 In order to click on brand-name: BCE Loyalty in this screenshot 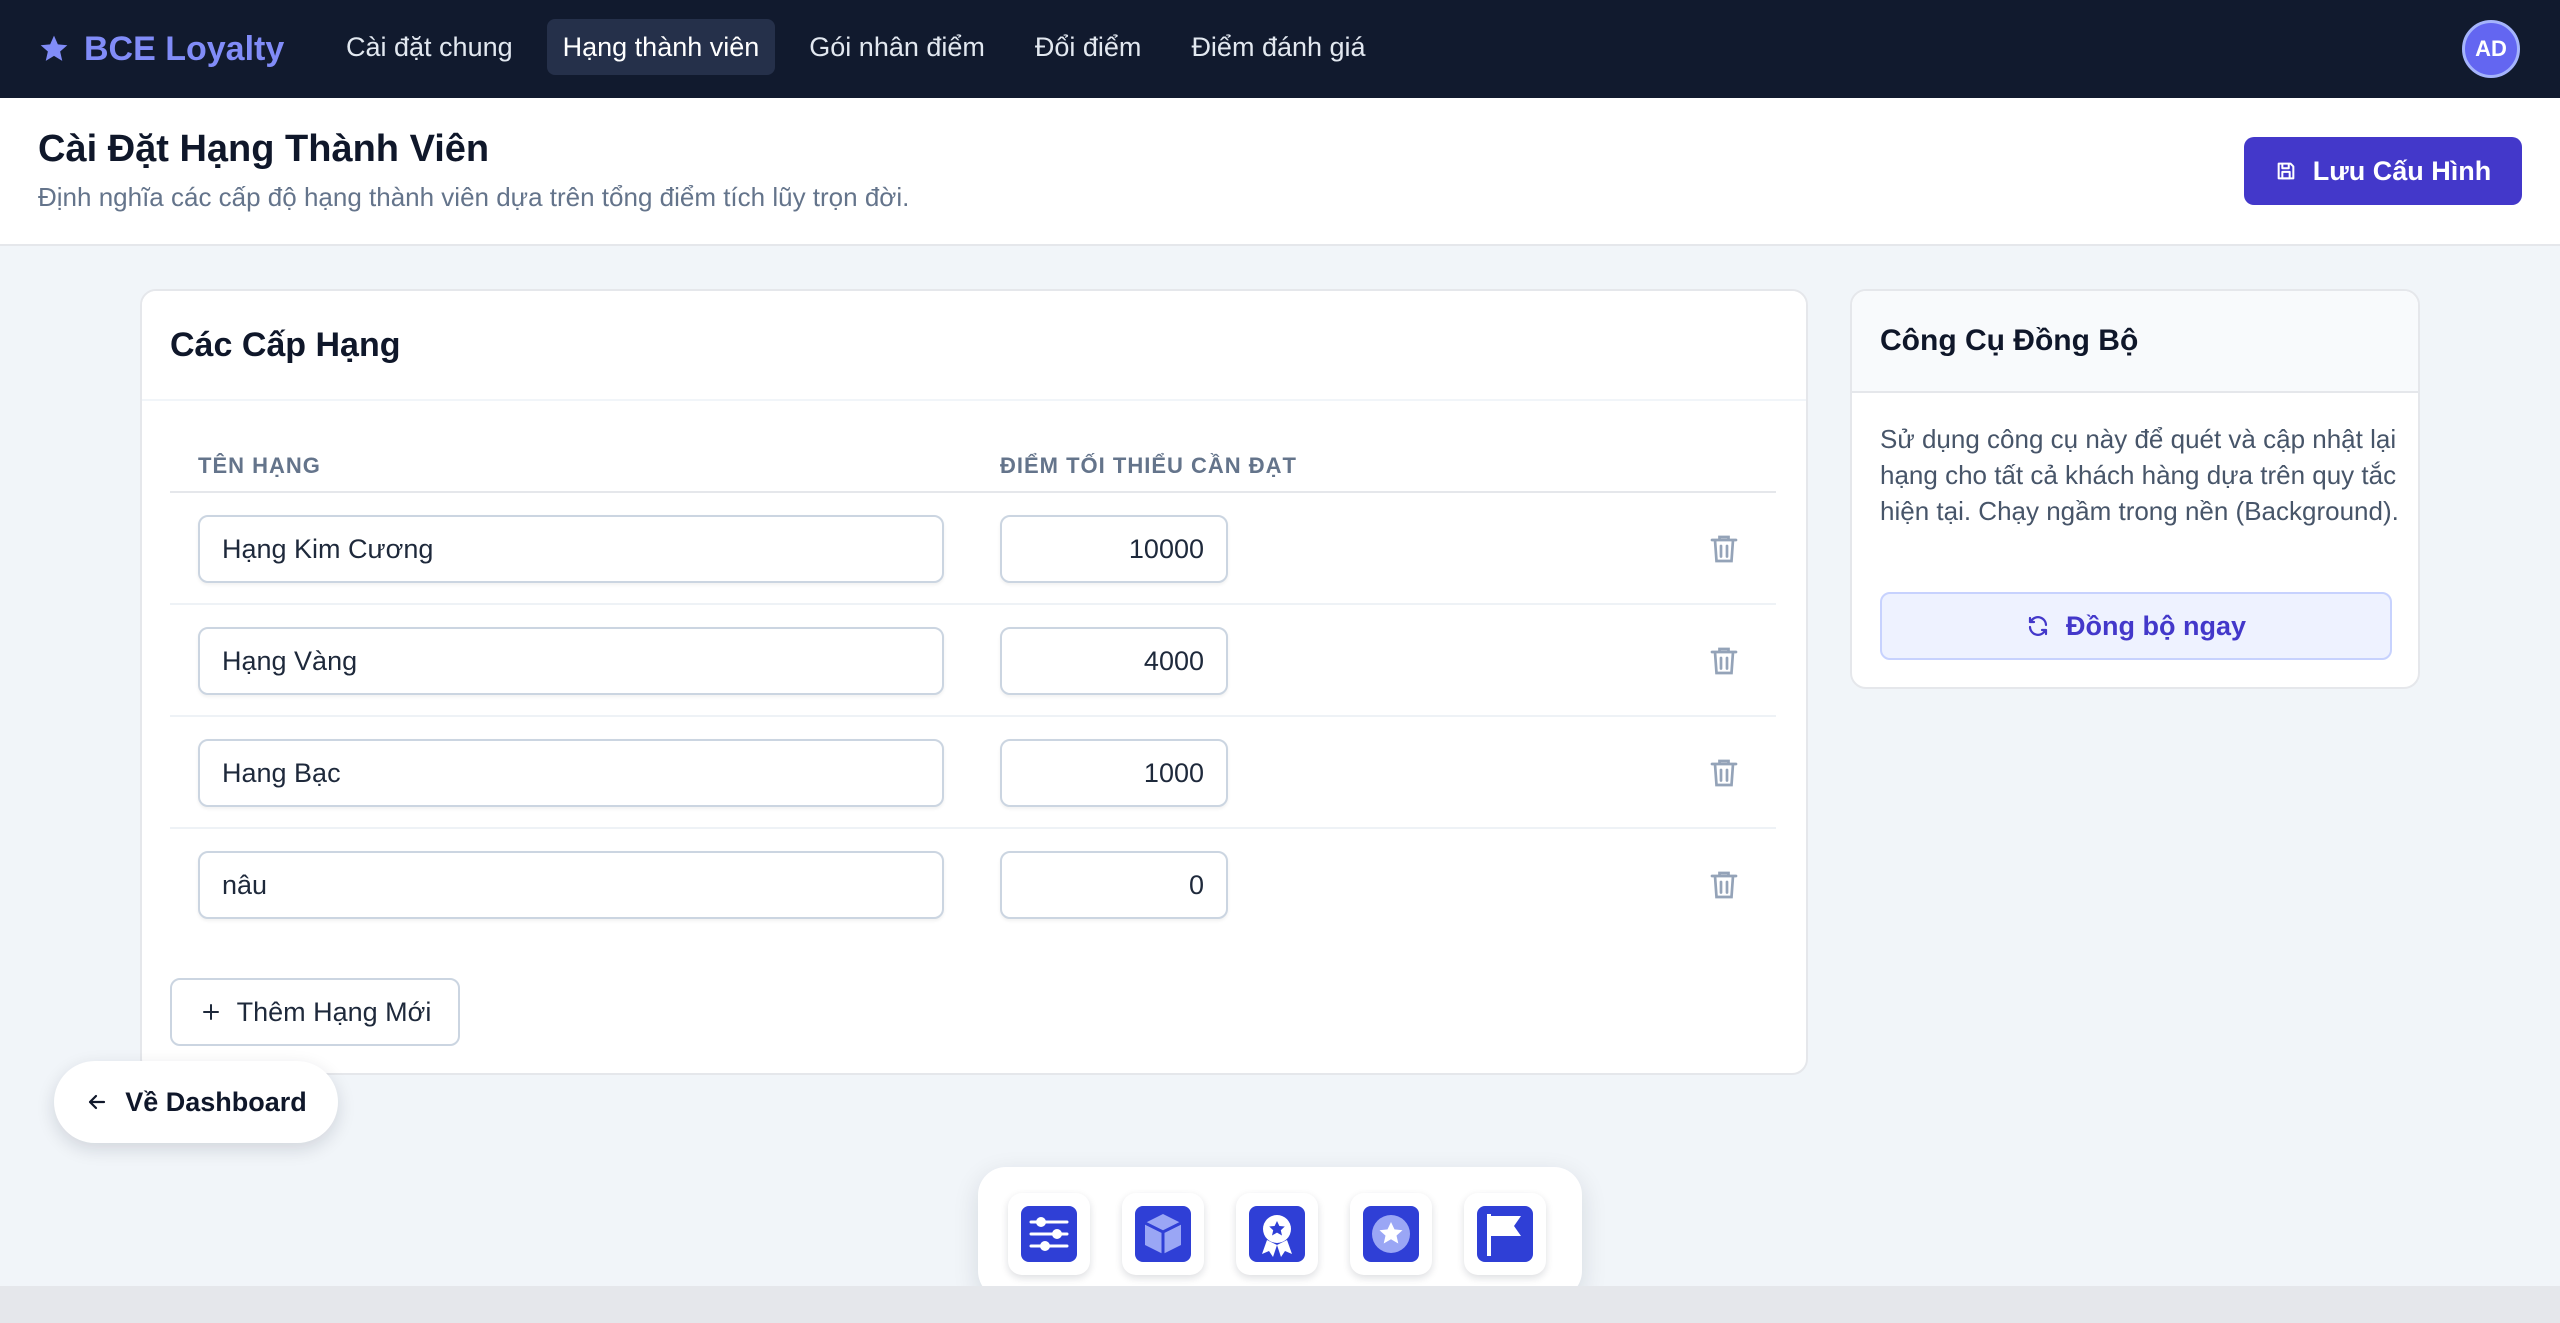, I will do `click(184, 48)`.